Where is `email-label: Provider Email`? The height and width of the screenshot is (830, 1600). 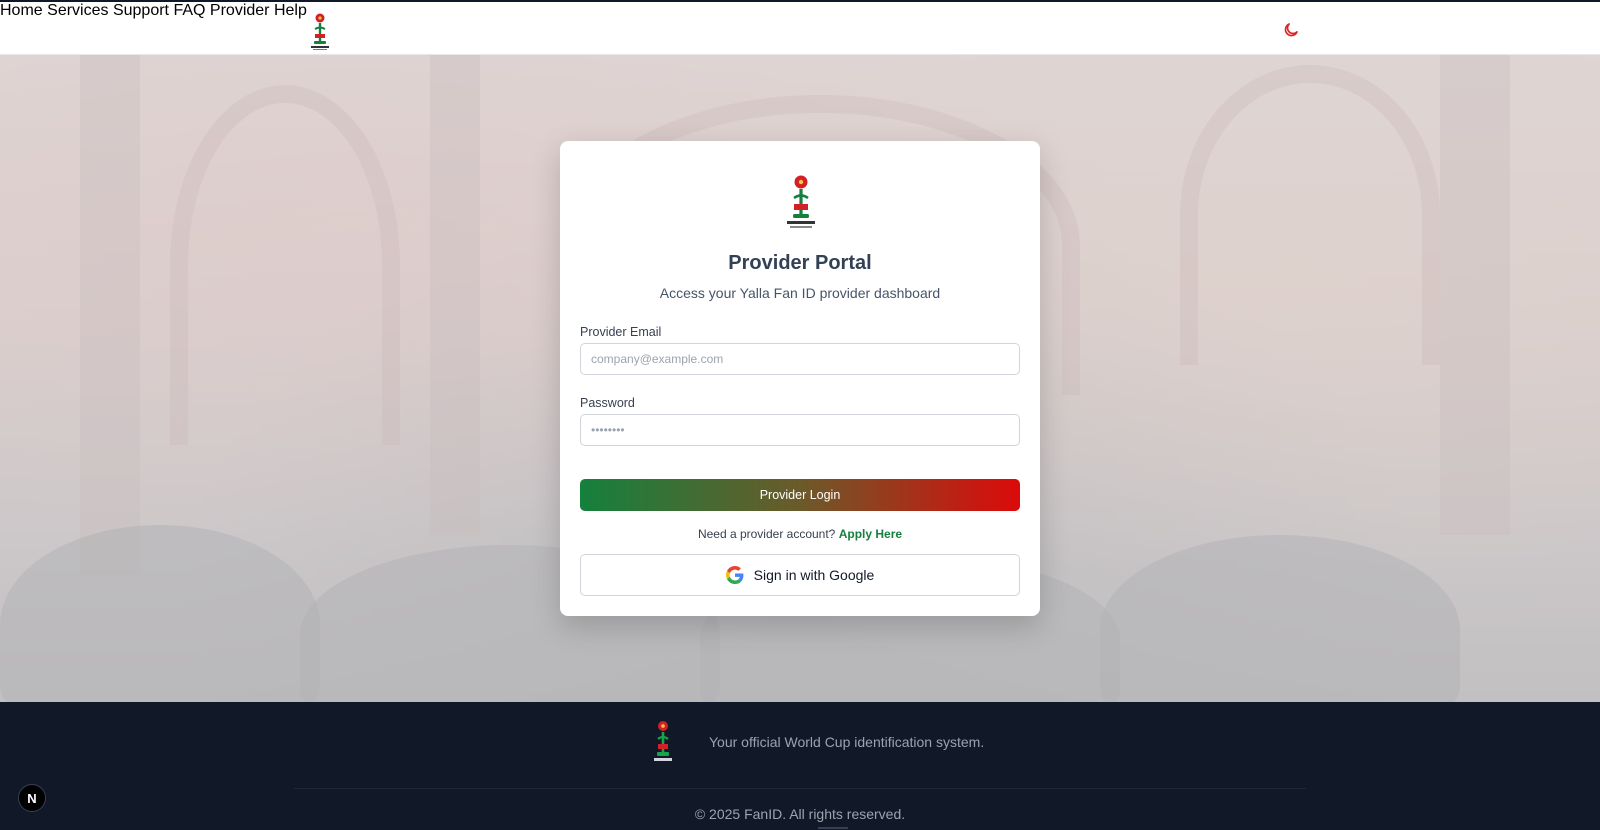
email-label: Provider Email is located at coordinates (621, 332).